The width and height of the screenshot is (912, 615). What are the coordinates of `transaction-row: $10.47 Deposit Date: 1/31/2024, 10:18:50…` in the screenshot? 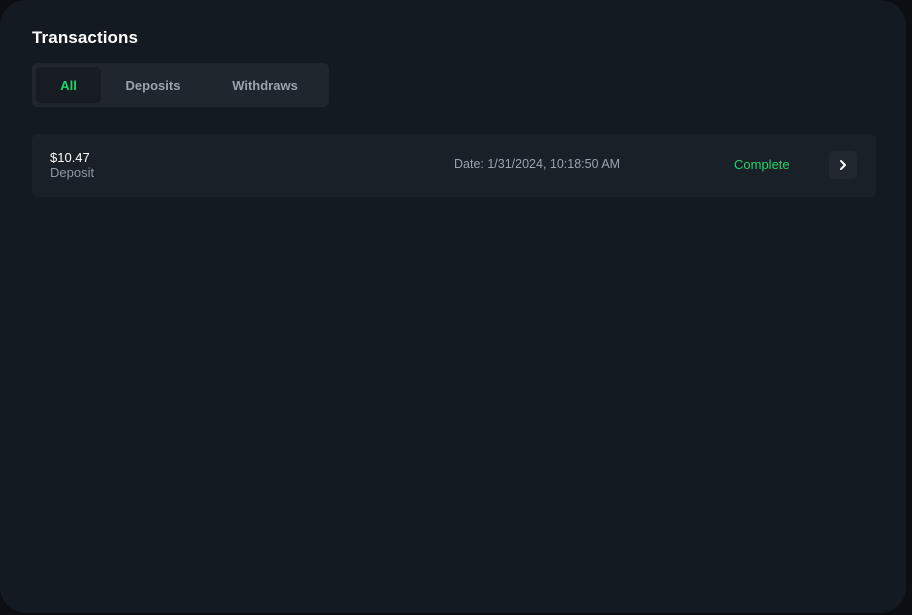 It's located at (454, 165).